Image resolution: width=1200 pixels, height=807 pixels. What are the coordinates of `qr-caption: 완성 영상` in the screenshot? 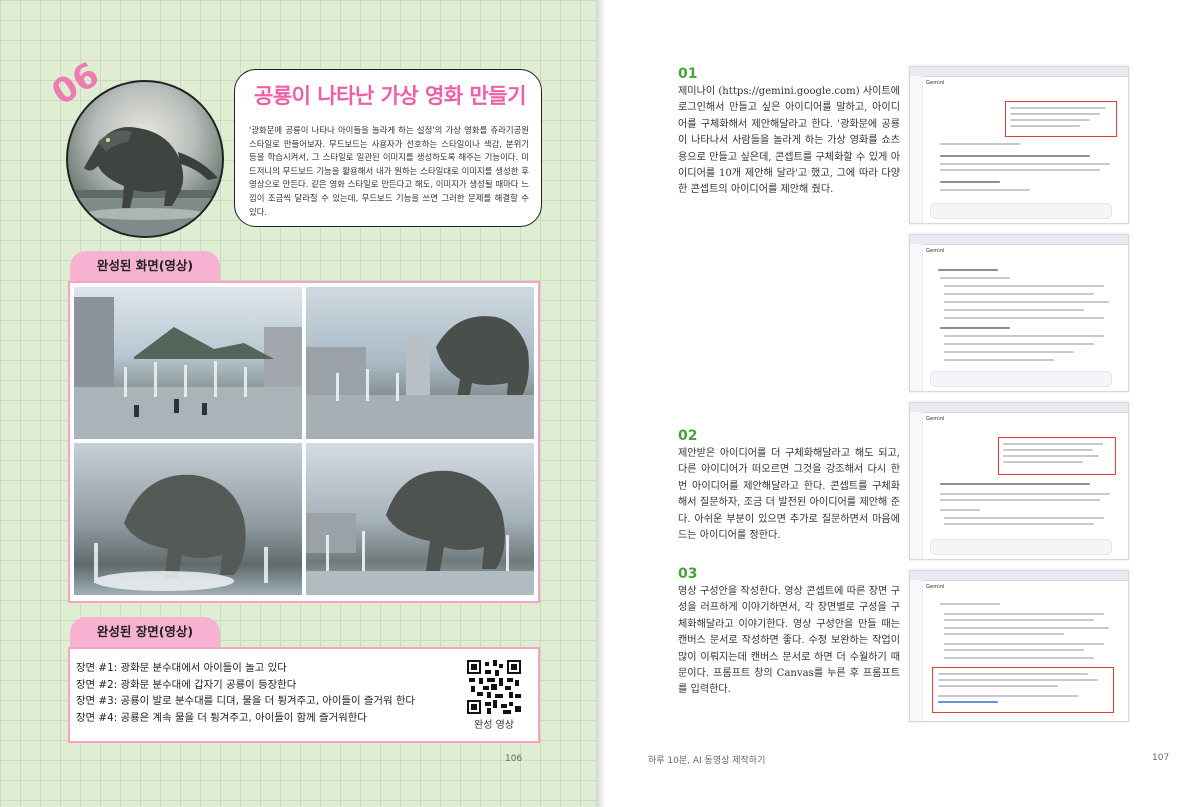 It's located at (494, 725).